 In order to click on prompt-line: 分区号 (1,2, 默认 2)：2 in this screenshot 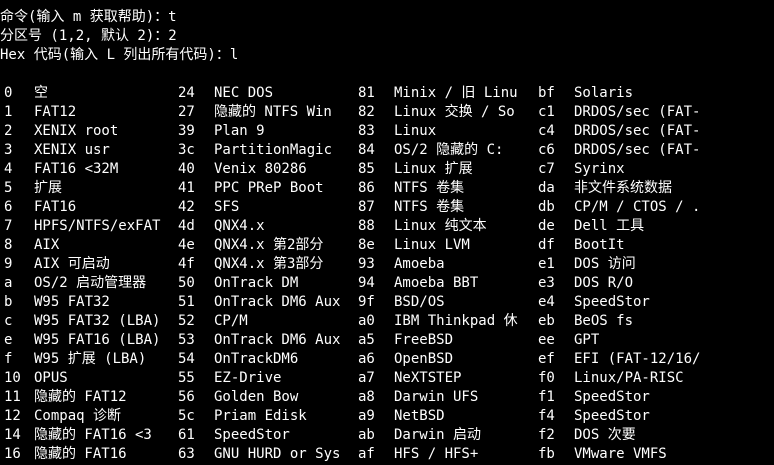, I will do `click(88, 36)`.